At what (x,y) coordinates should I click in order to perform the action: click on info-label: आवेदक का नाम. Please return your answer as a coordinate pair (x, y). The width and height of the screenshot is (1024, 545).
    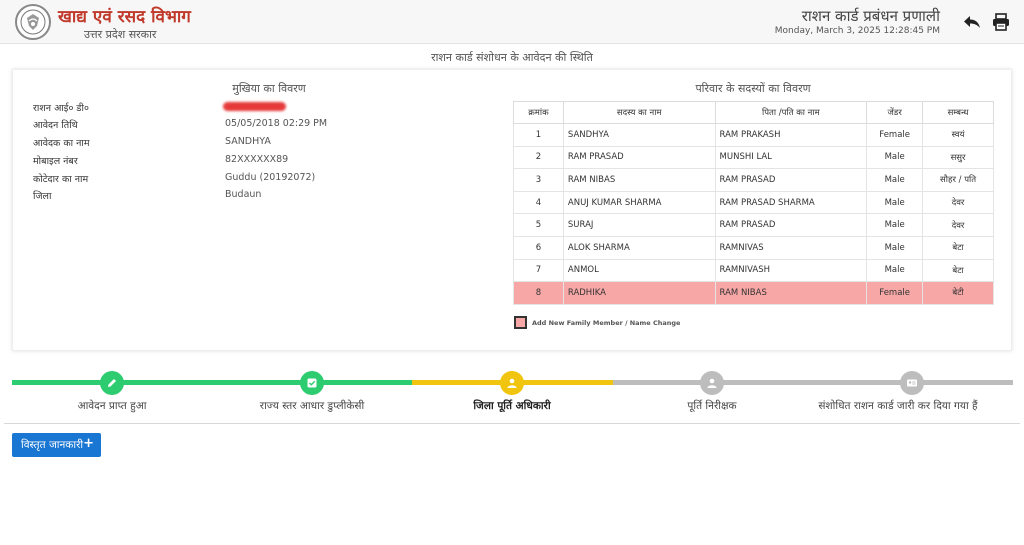
    Looking at the image, I should click on (61, 143).